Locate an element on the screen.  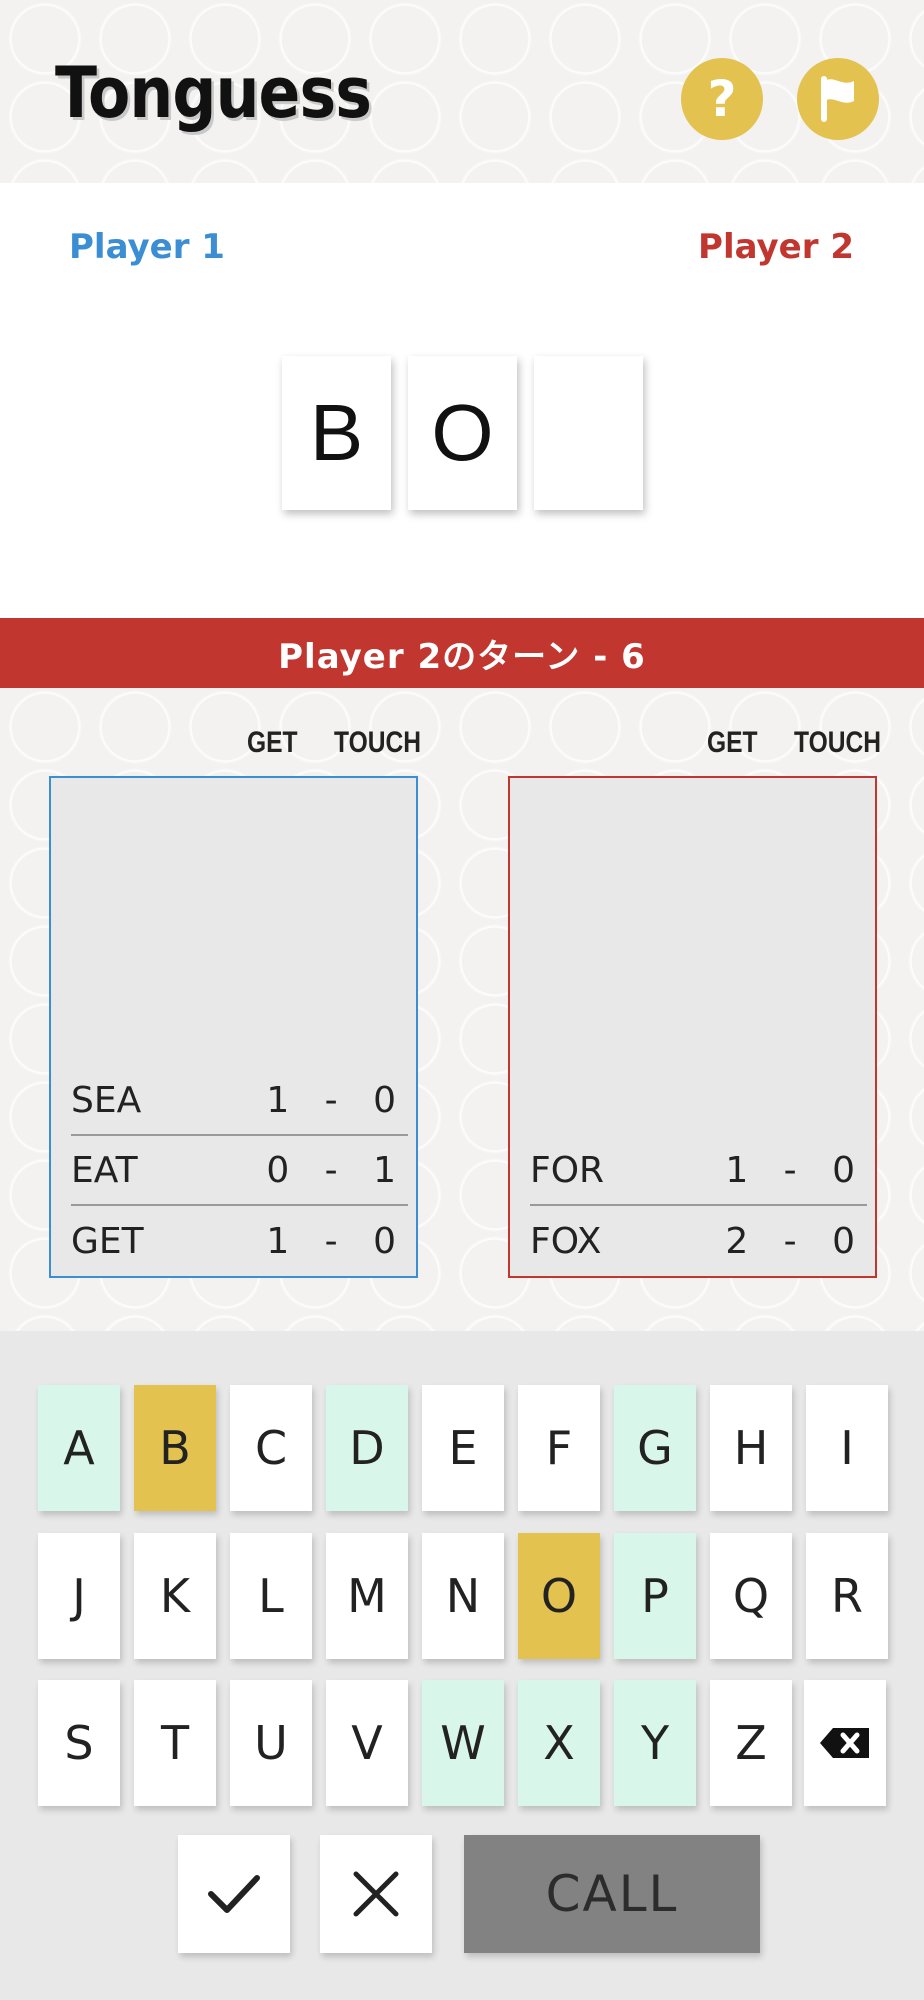
key-z: Z is located at coordinates (751, 1743).